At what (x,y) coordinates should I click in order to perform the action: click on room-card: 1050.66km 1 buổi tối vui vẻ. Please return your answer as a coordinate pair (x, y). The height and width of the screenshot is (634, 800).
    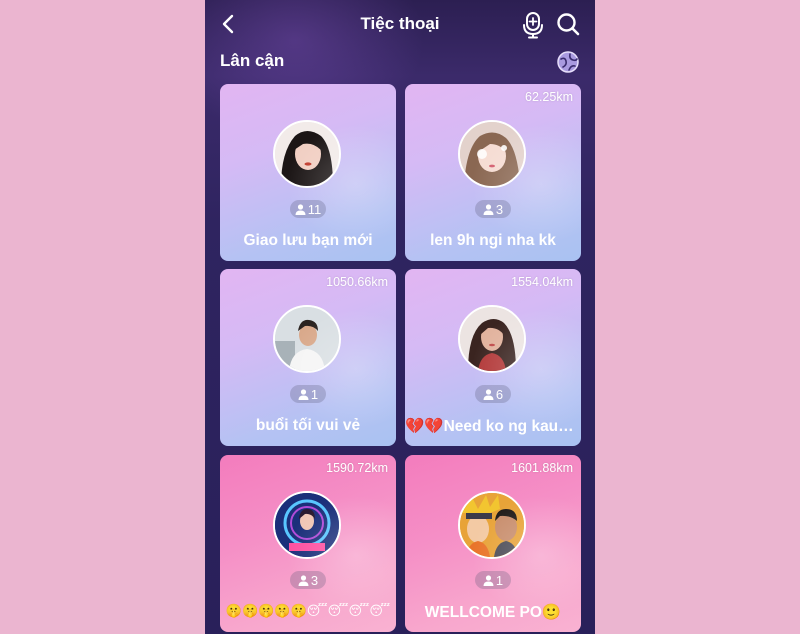
    Looking at the image, I should click on (308, 357).